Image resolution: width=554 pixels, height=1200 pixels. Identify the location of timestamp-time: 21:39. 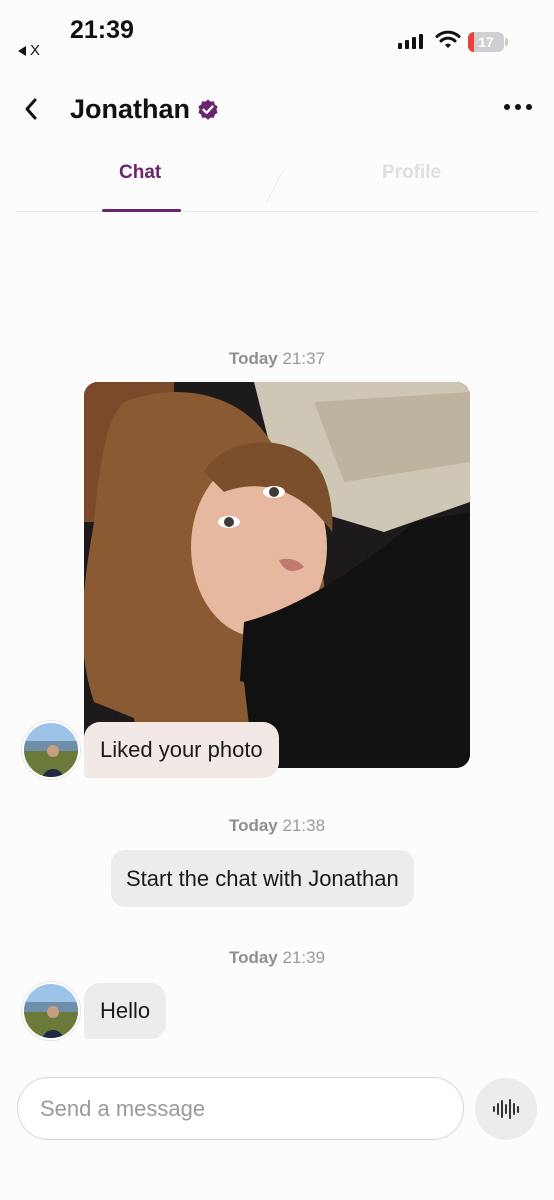
(304, 957).